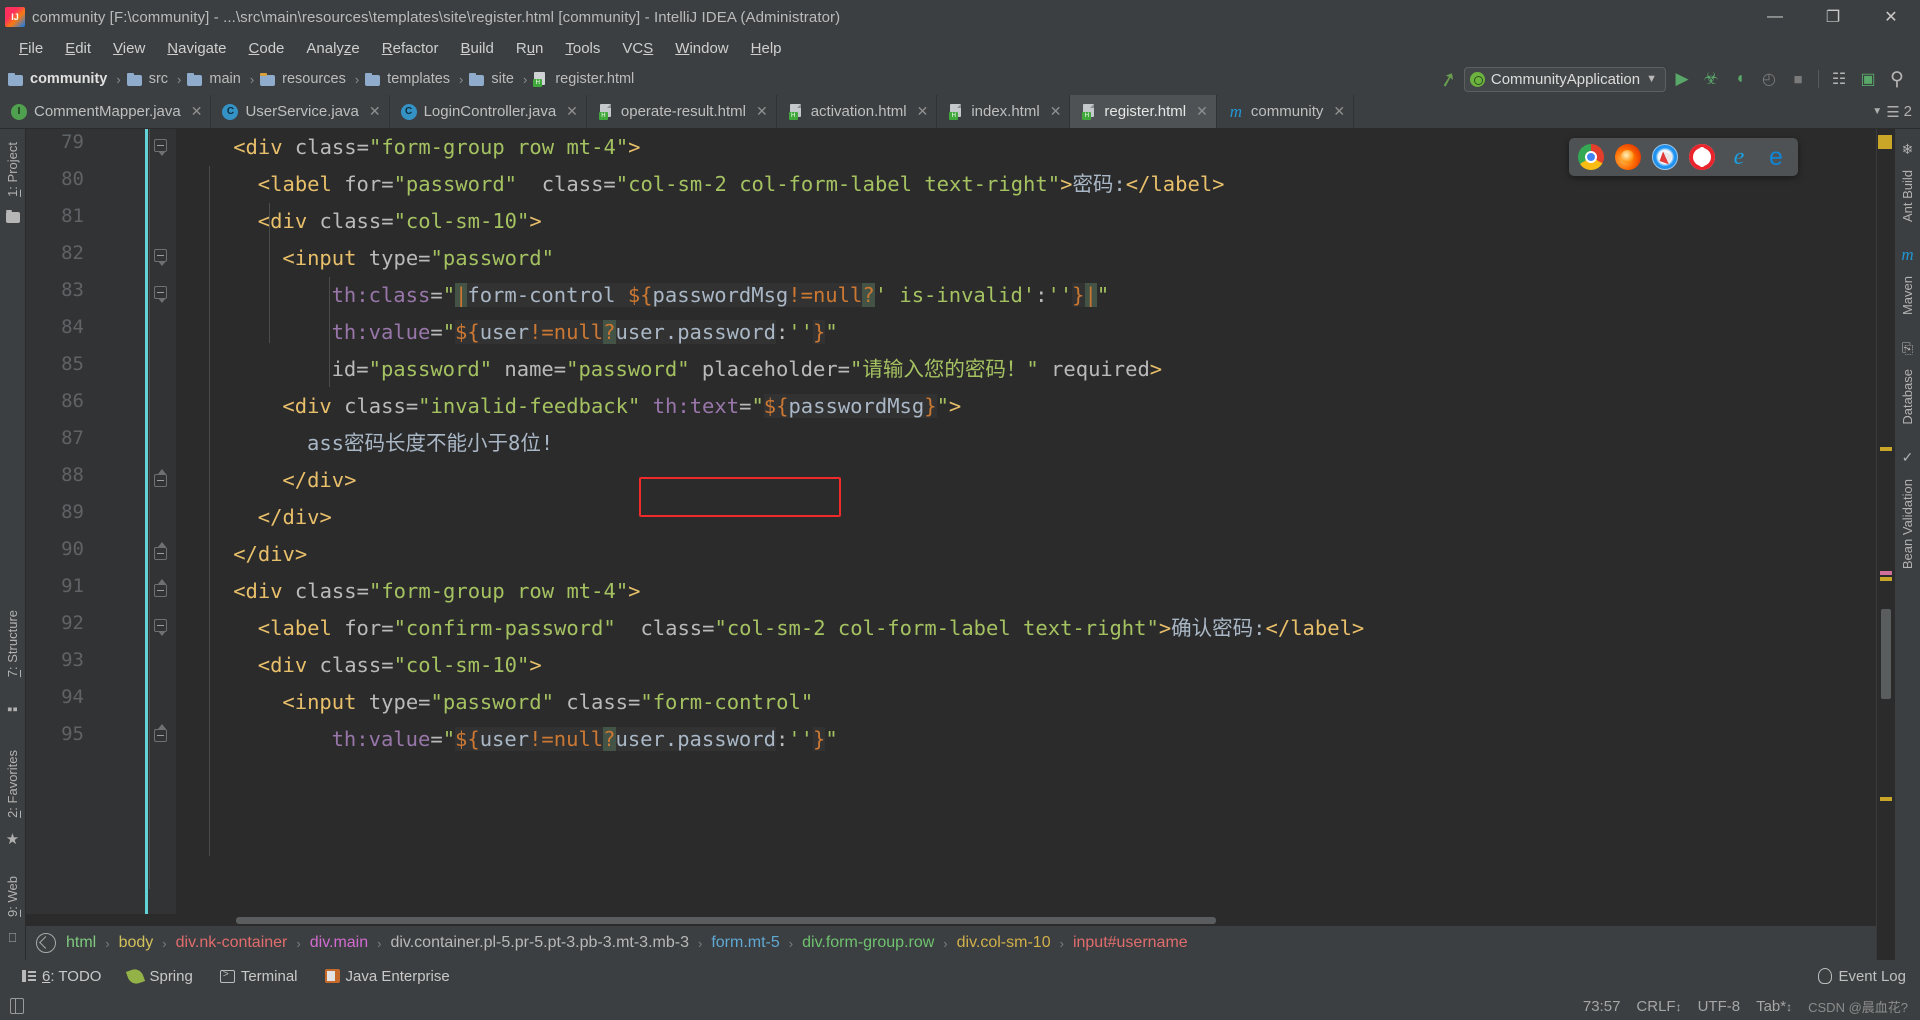  I want to click on menu-build: Build, so click(476, 48).